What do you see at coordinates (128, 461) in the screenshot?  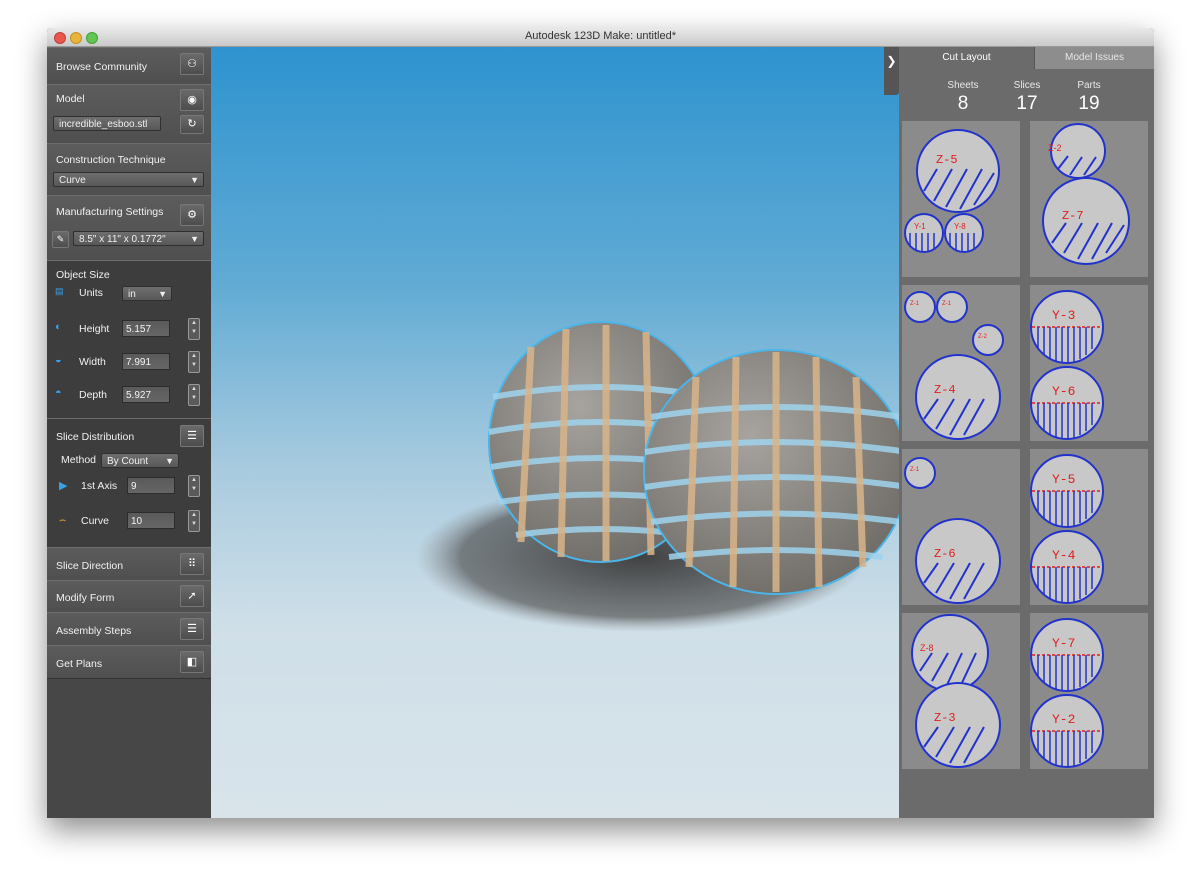 I see `method-value: By Count` at bounding box center [128, 461].